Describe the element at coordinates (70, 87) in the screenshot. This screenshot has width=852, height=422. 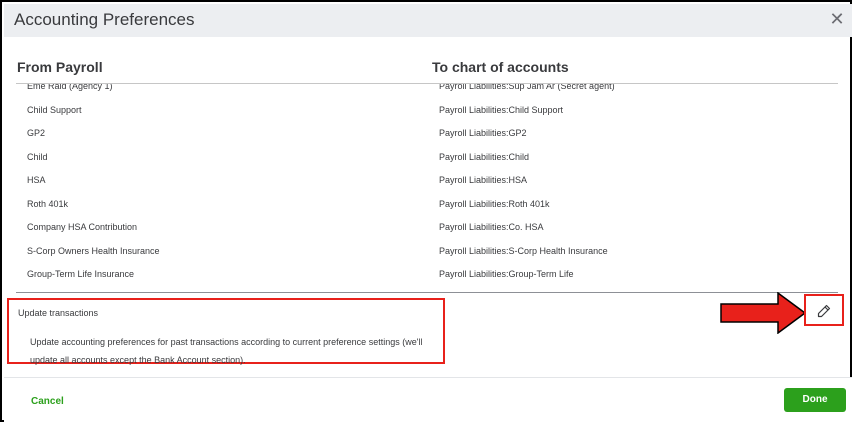
I see `payroll-item-name: Eme Raid (Agency 1)` at that location.